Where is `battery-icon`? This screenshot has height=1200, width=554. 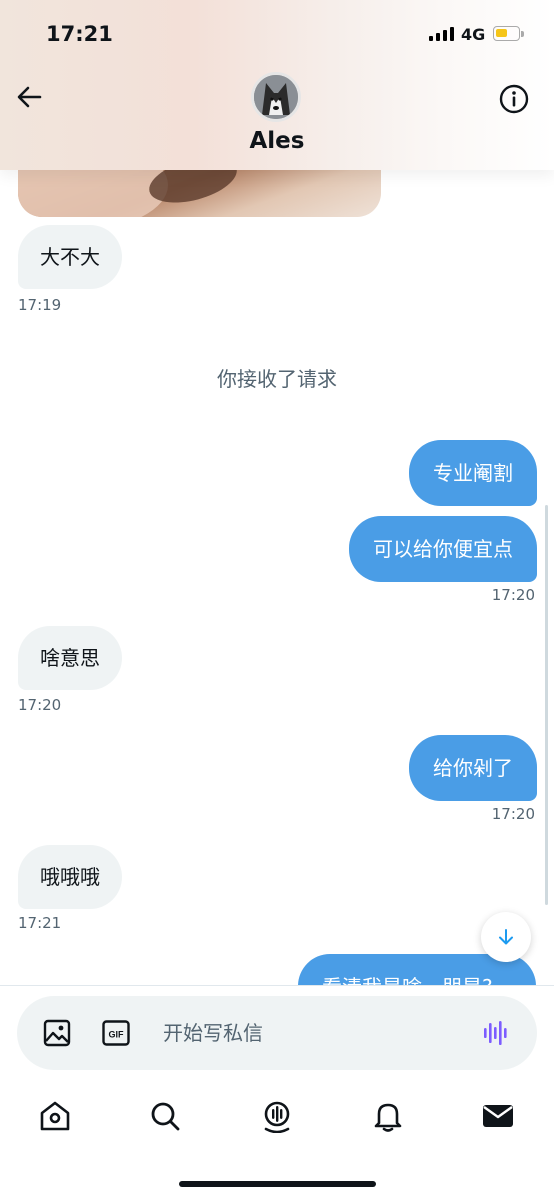
battery-icon is located at coordinates (506, 33).